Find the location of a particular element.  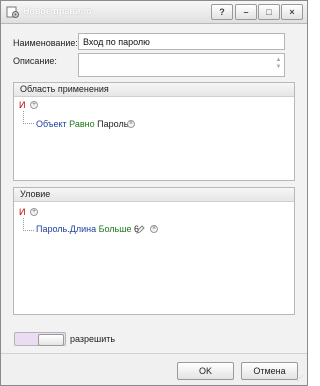

dialog-footer: OK Отмена ⋰ is located at coordinates (154, 369).